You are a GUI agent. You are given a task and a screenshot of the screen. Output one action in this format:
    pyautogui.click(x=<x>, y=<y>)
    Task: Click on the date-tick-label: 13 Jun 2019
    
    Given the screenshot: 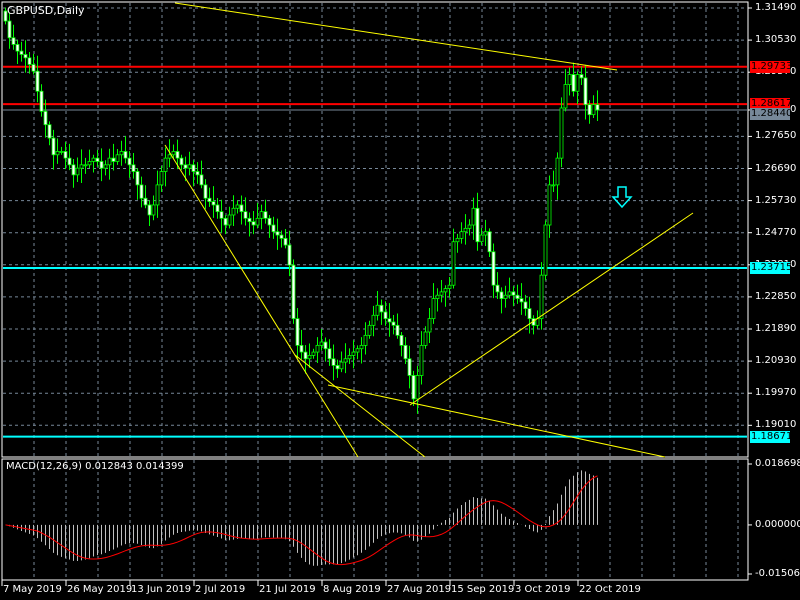 What is the action you would take?
    pyautogui.click(x=161, y=589)
    